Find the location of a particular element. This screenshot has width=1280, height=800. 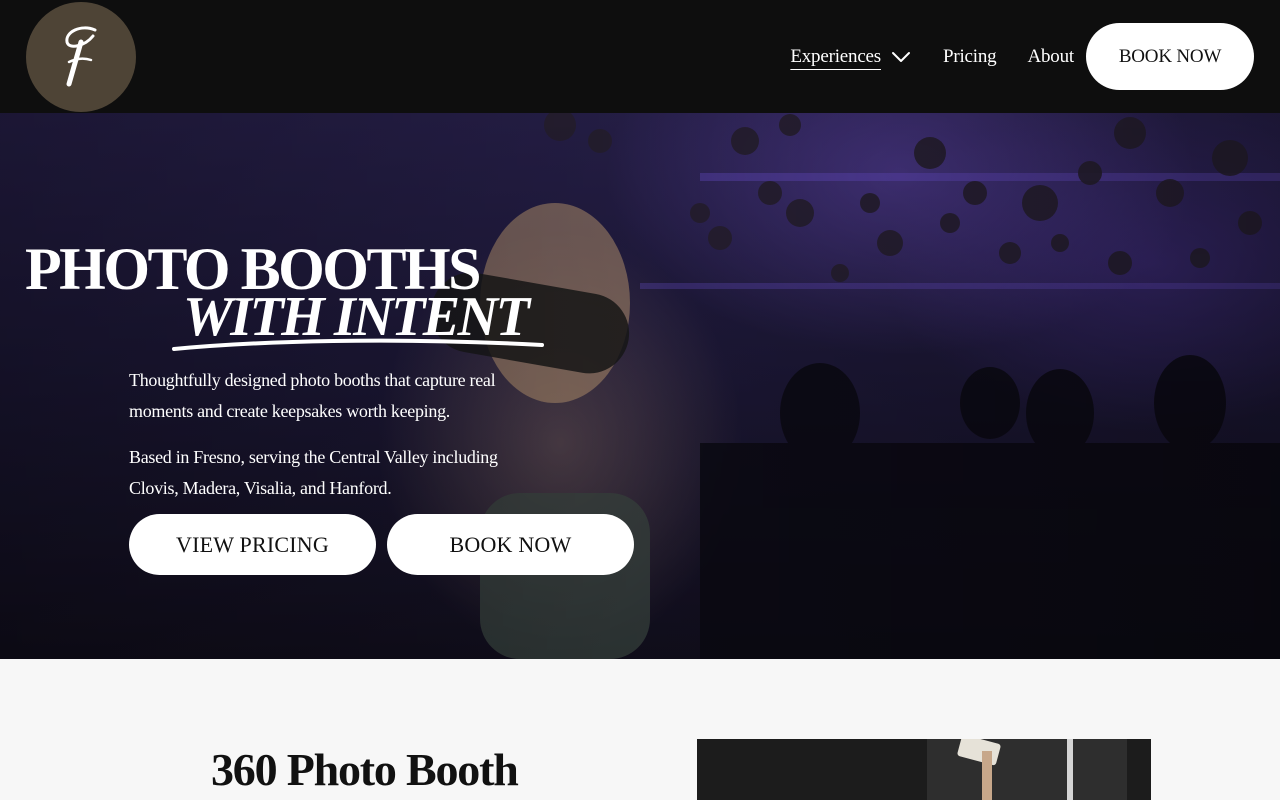

chevron-down-icon is located at coordinates (901, 57).